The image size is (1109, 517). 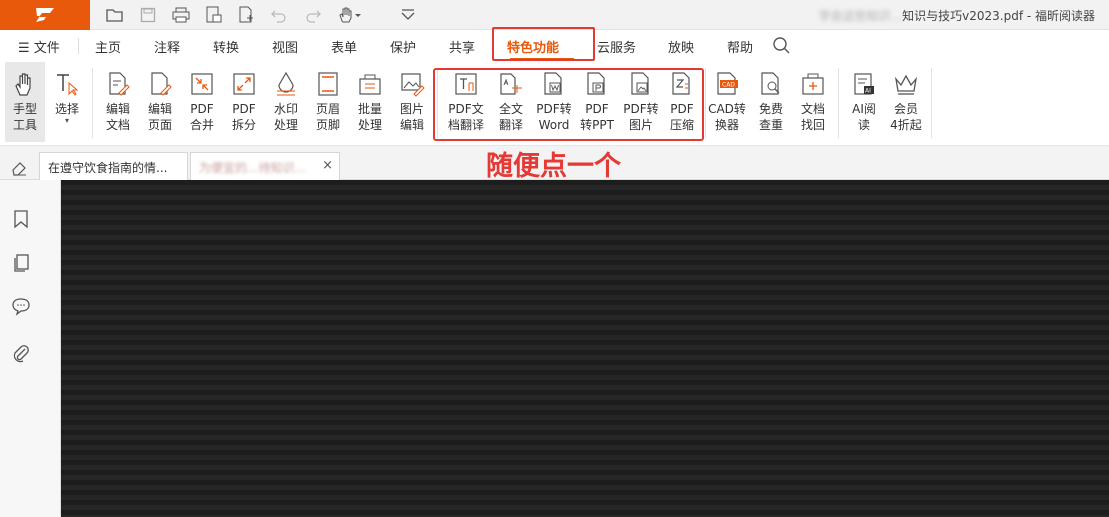 I want to click on tool-watermark: 水印 处理, so click(x=286, y=102).